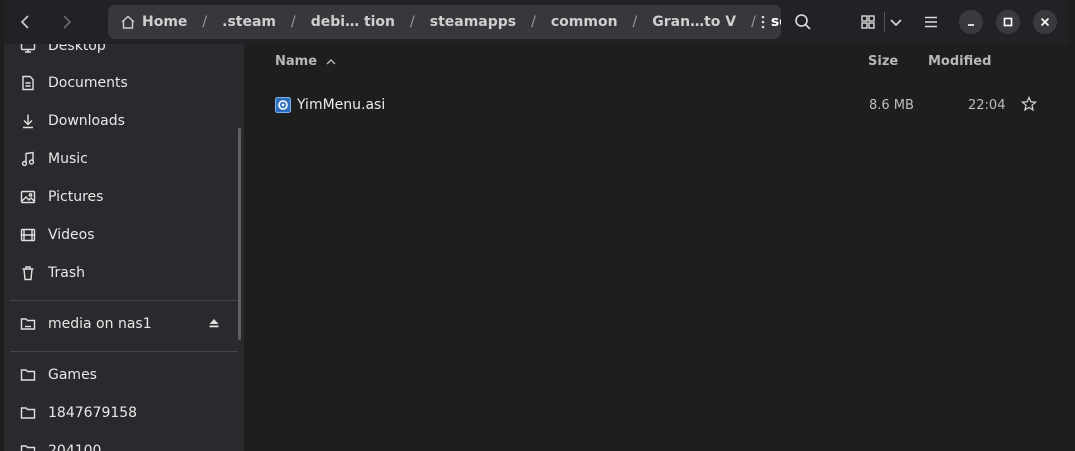 This screenshot has width=1075, height=451. I want to click on videos-icon, so click(28, 235).